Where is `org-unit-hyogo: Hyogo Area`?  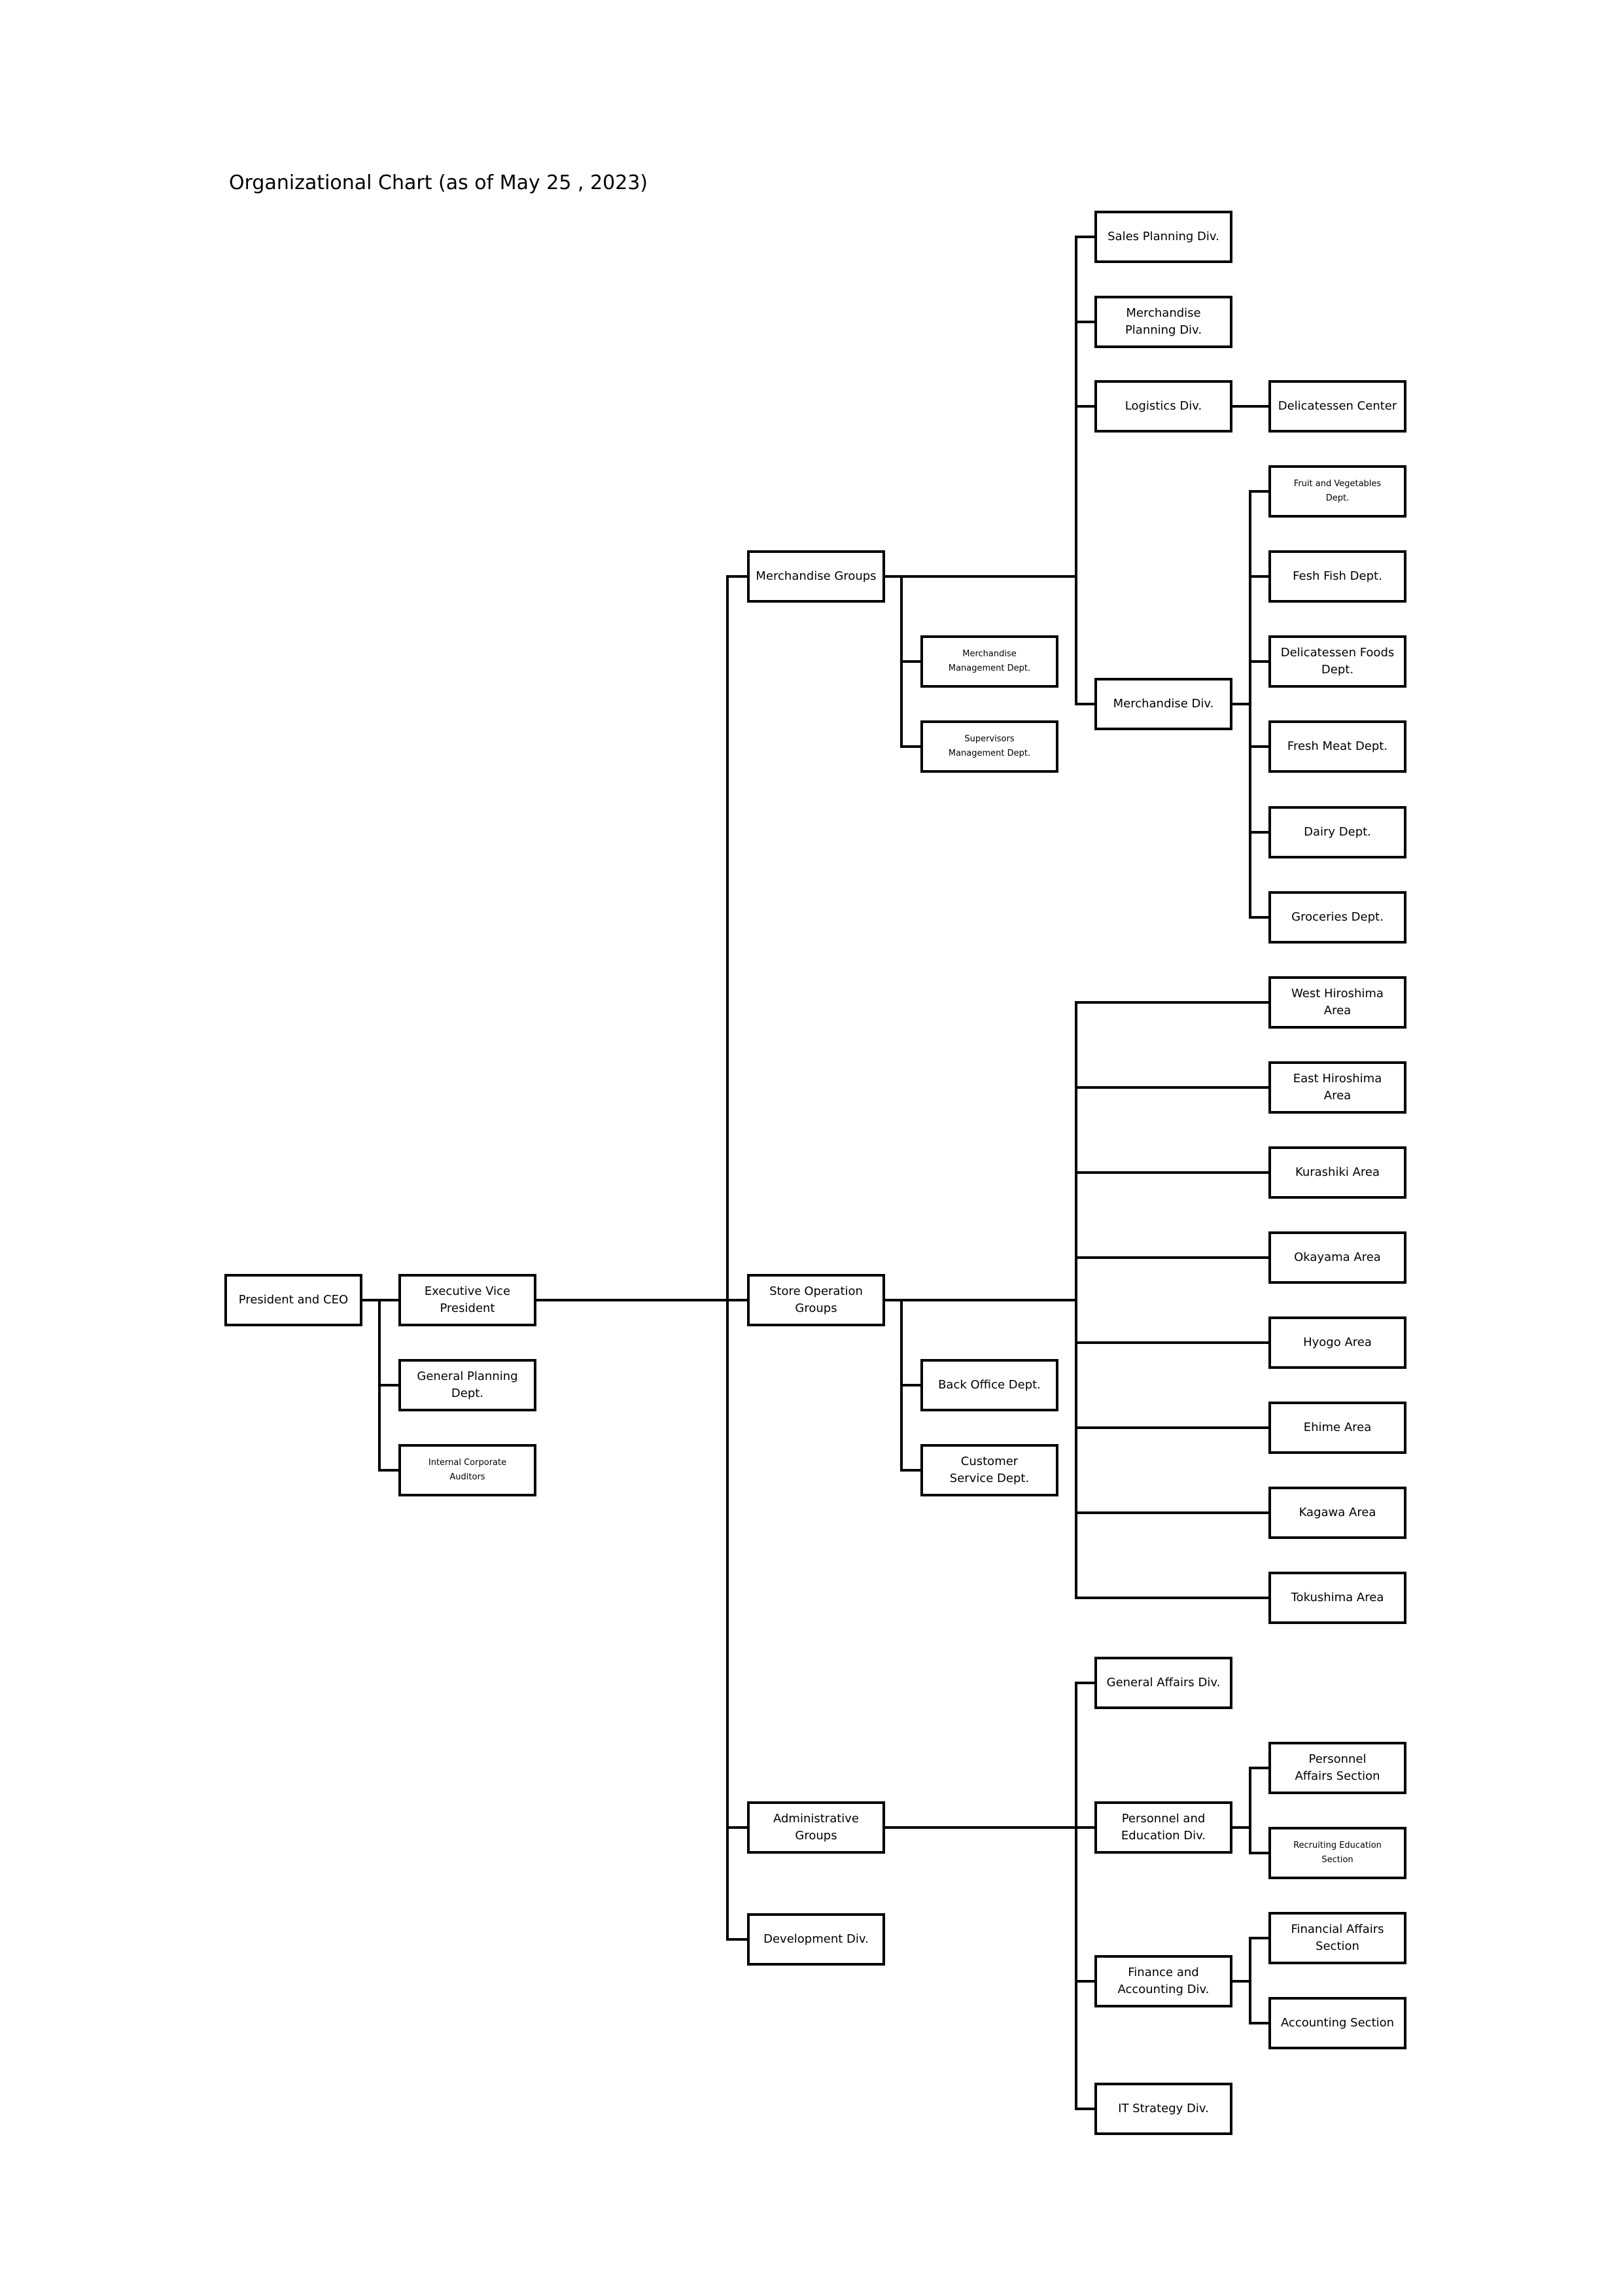
org-unit-hyogo: Hyogo Area is located at coordinates (1337, 1343).